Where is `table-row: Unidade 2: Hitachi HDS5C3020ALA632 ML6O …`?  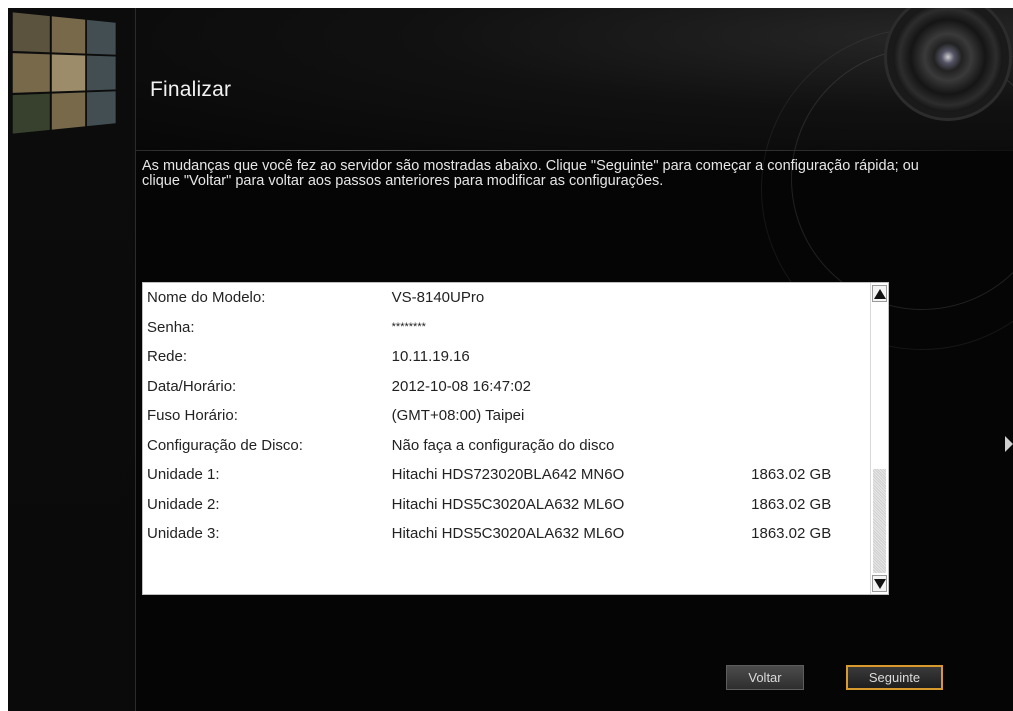 table-row: Unidade 2: Hitachi HDS5C3020ALA632 ML6O … is located at coordinates (507, 505).